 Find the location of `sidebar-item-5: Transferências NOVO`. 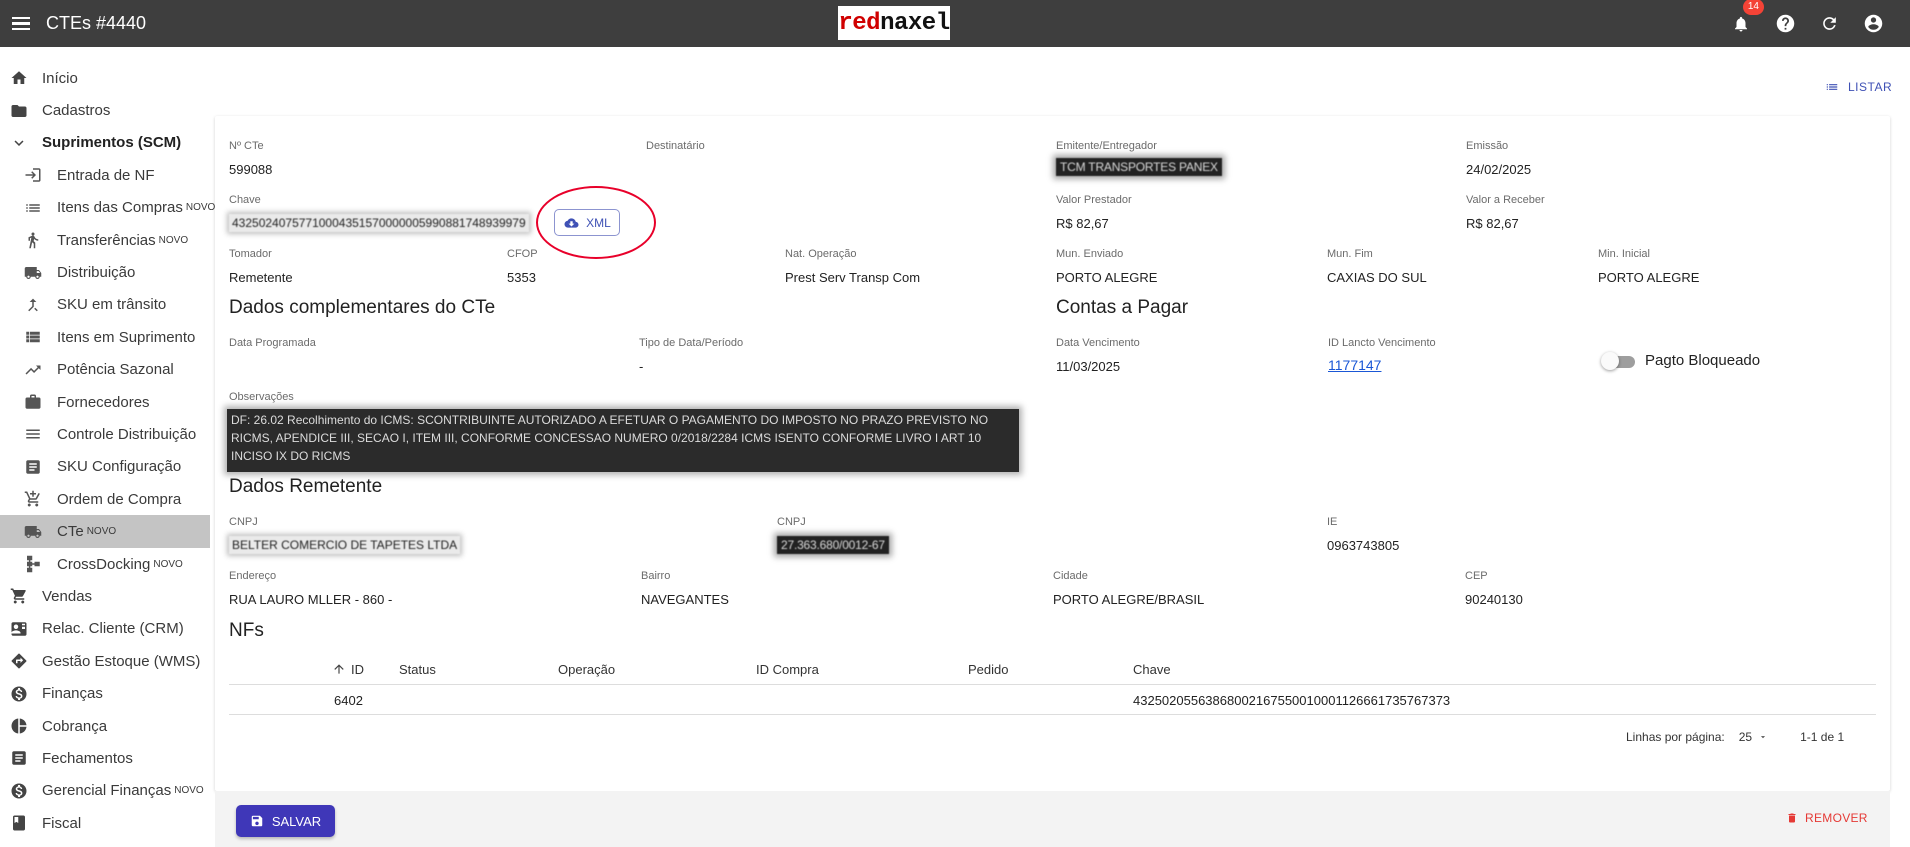

sidebar-item-5: Transferências NOVO is located at coordinates (105, 240).